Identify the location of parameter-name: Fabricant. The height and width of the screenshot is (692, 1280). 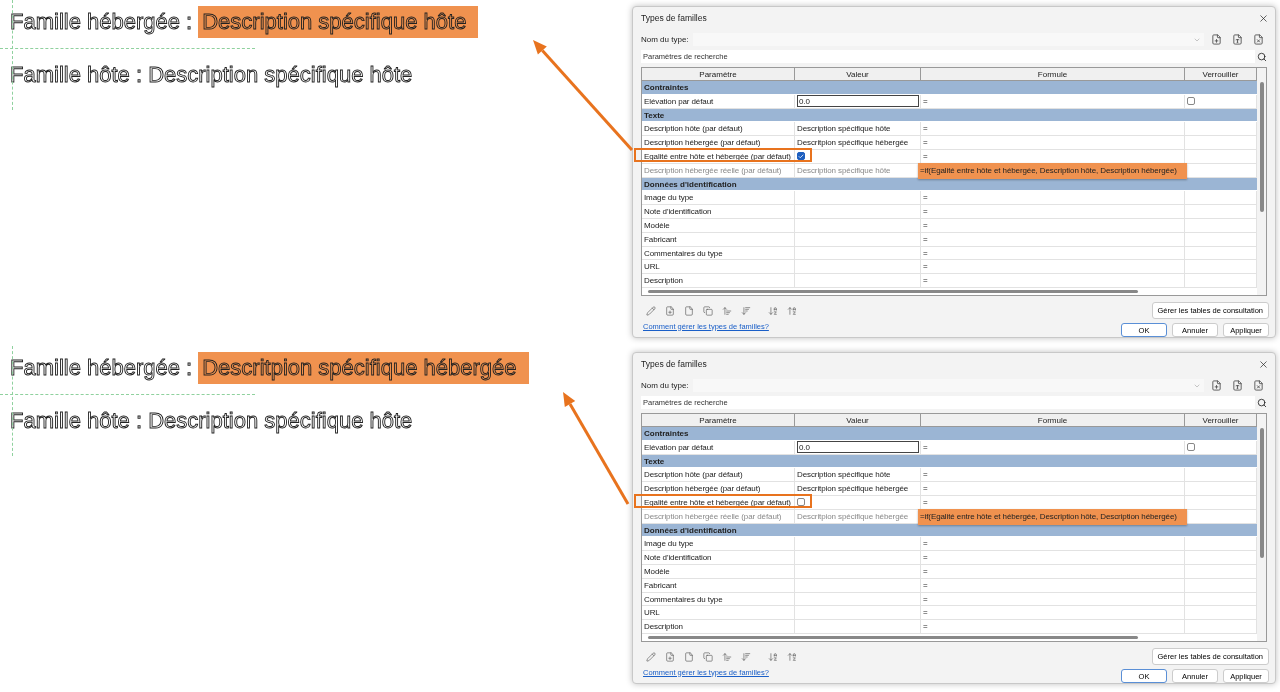
(660, 239).